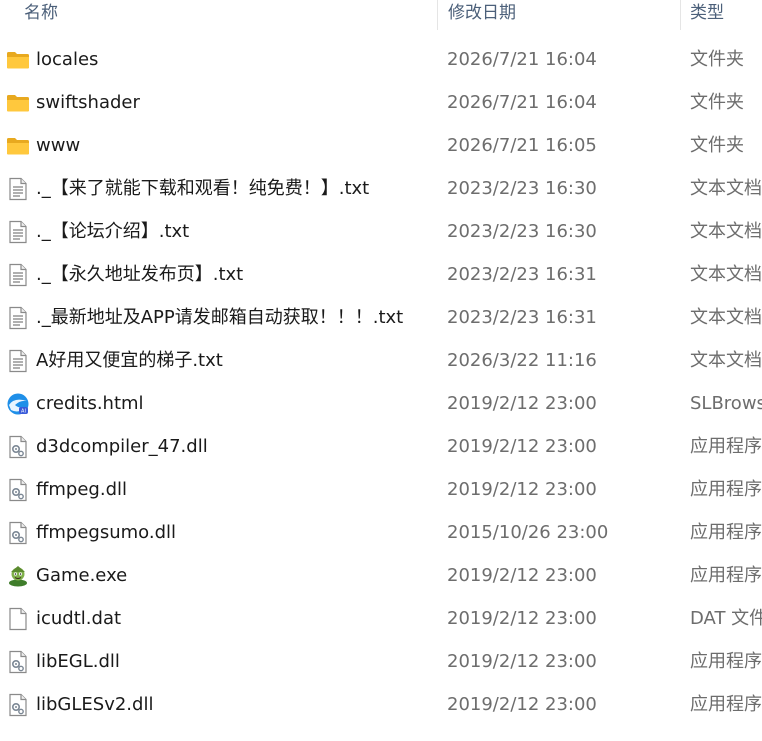 The width and height of the screenshot is (762, 741). What do you see at coordinates (381, 446) in the screenshot?
I see `file-row: d3dcompiler_47.dll 2019/2/12 23:00 应用程序扩展` at bounding box center [381, 446].